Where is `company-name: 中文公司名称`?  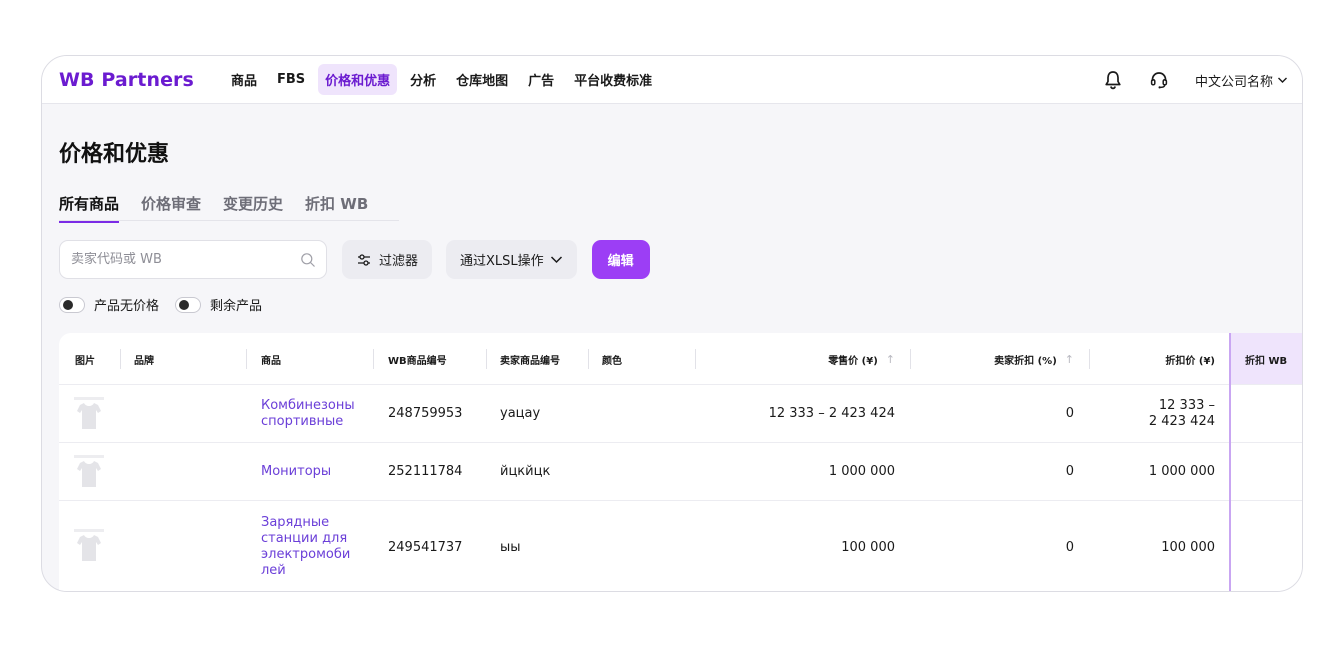
company-name: 中文公司名称 is located at coordinates (1233, 82).